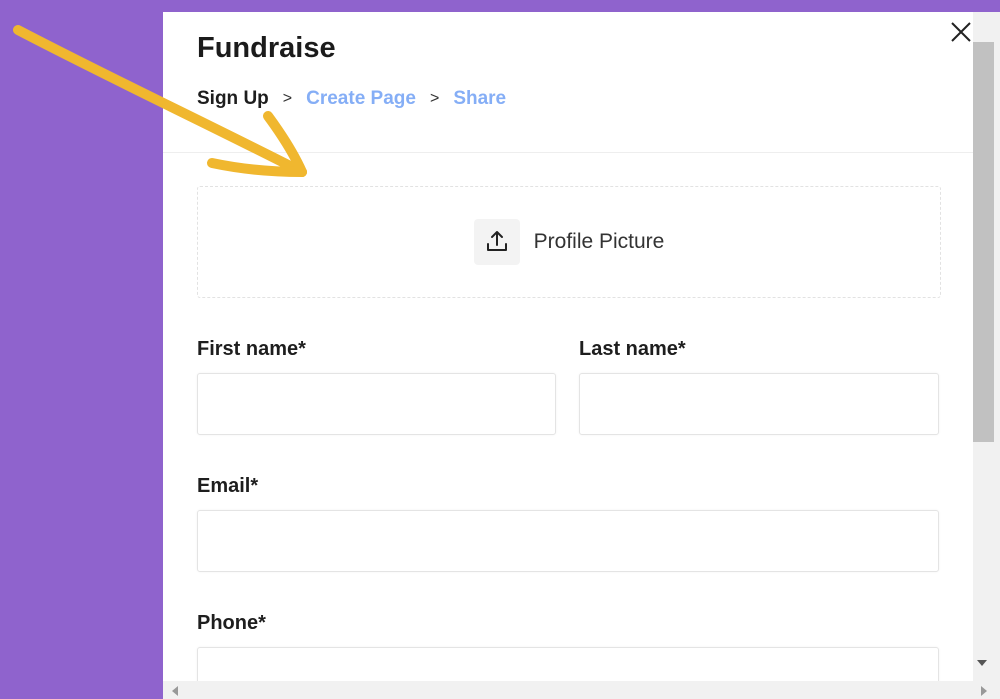 The height and width of the screenshot is (699, 1000). Describe the element at coordinates (599, 241) in the screenshot. I see `profile-picture-label: Profile Picture` at that location.